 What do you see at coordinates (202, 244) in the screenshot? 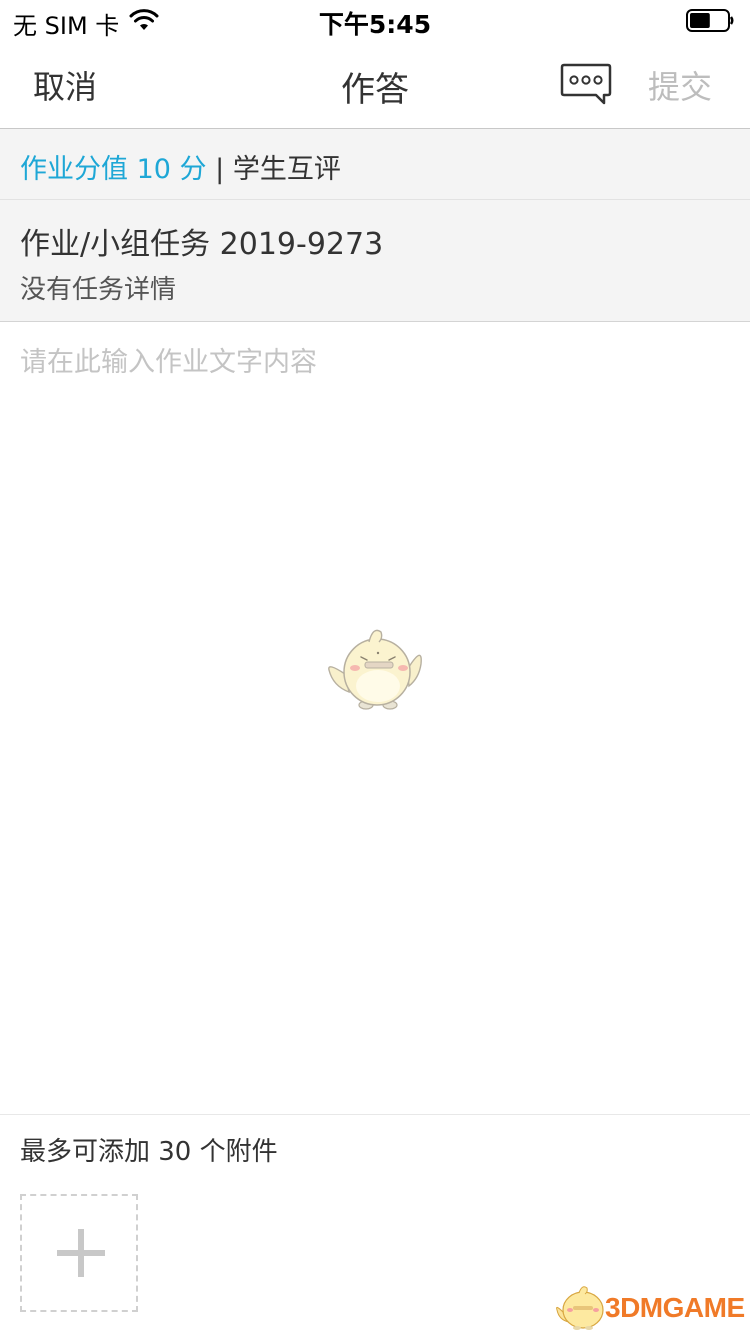
I see `task-title: 作业/小组任务 2019-9273` at bounding box center [202, 244].